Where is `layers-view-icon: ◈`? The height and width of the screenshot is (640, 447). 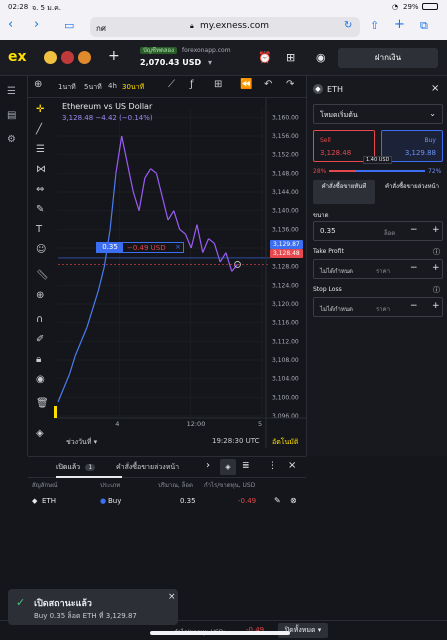
layers-view-icon: ◈ is located at coordinates (228, 467).